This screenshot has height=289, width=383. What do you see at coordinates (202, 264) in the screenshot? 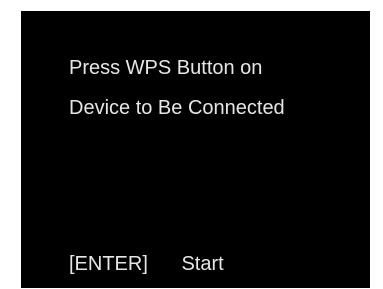
I see `start-action-label: Start` at bounding box center [202, 264].